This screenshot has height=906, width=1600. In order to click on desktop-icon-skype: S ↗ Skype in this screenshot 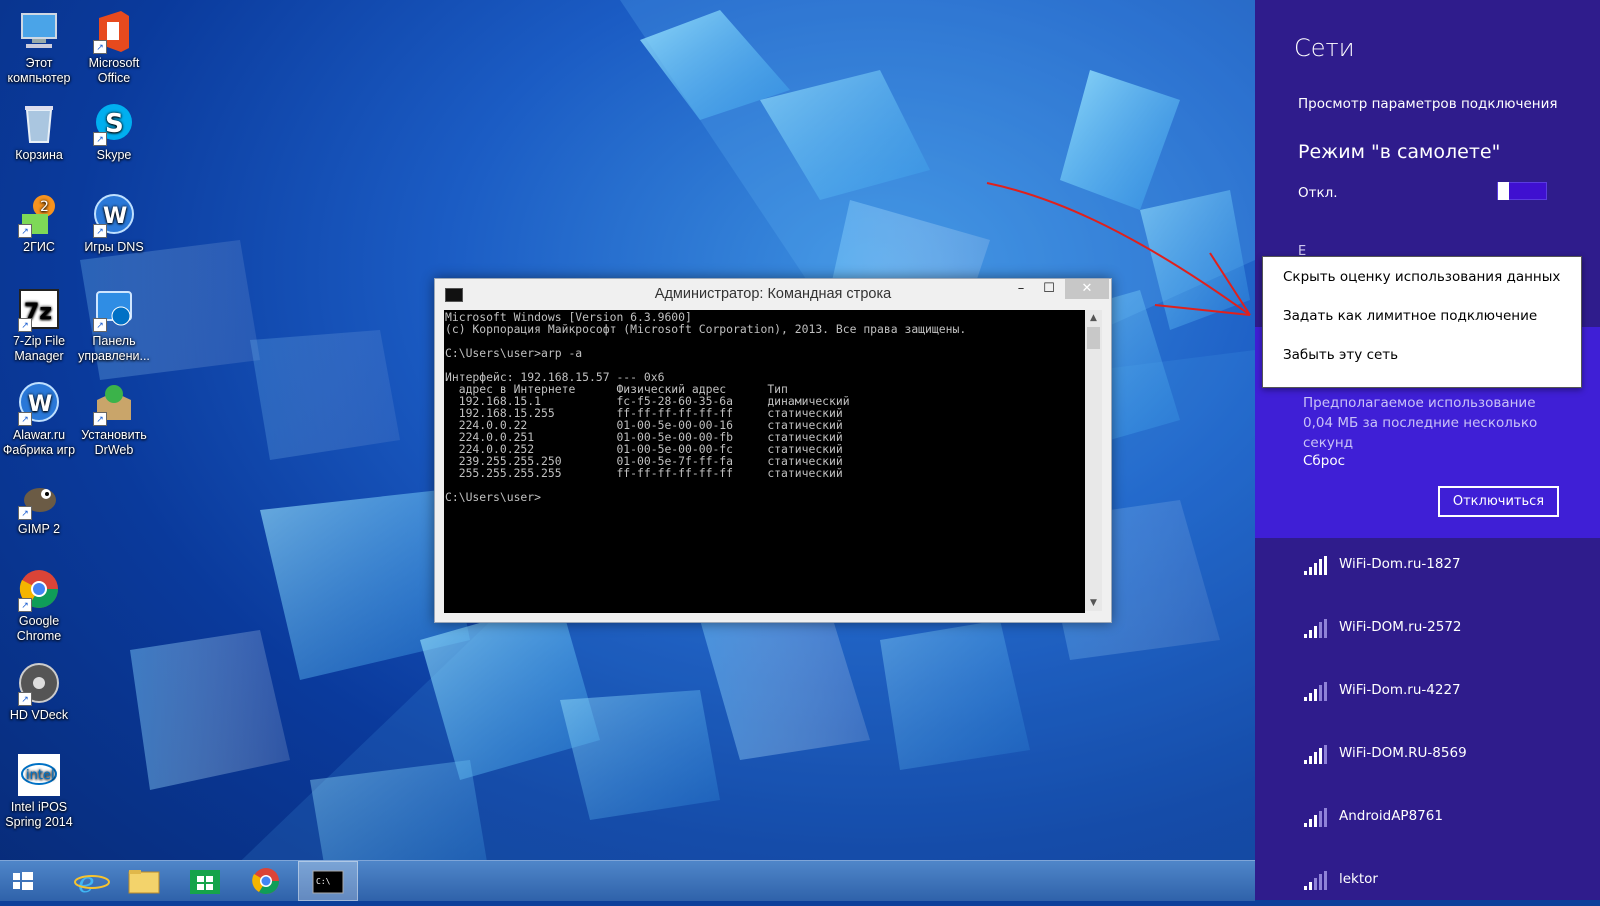, I will do `click(114, 131)`.